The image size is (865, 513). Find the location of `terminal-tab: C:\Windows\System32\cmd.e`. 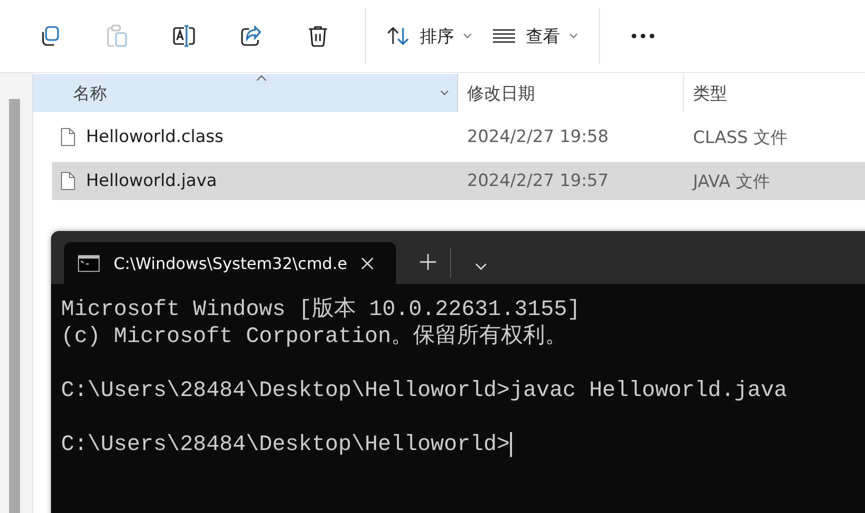

terminal-tab: C:\Windows\System32\cmd.e is located at coordinates (230, 263).